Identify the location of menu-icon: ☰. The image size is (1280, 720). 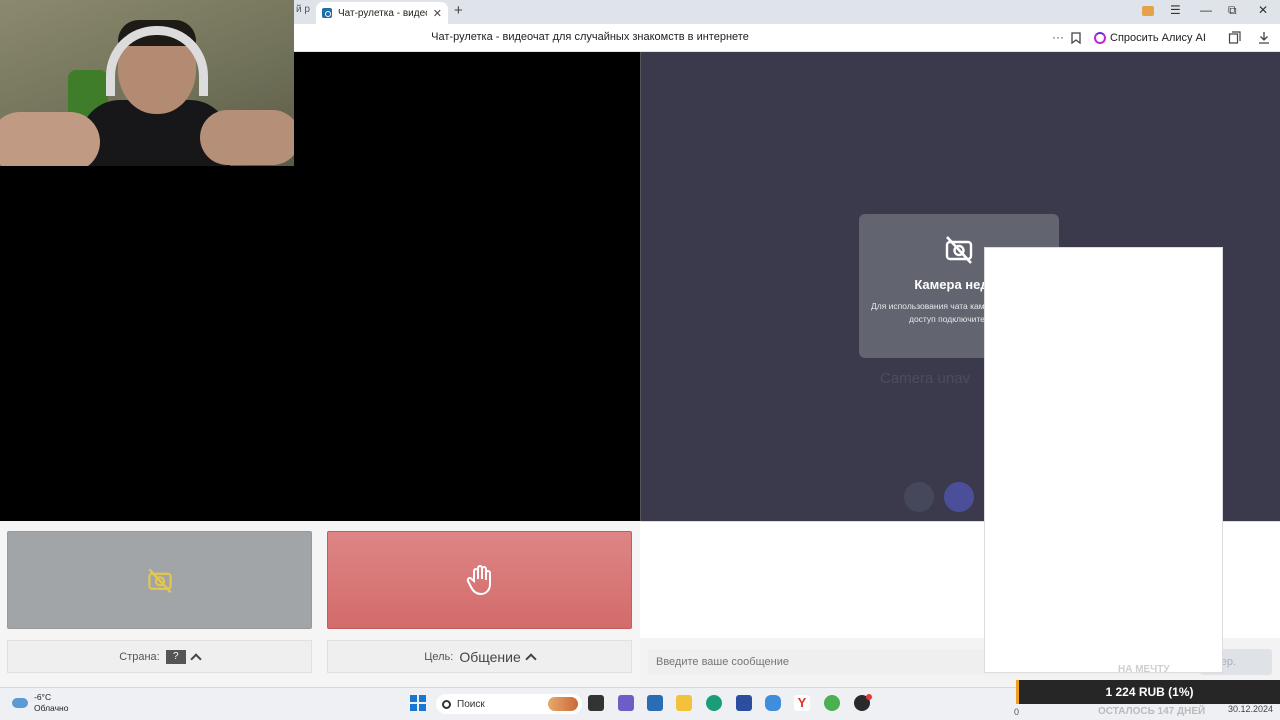
(1175, 10).